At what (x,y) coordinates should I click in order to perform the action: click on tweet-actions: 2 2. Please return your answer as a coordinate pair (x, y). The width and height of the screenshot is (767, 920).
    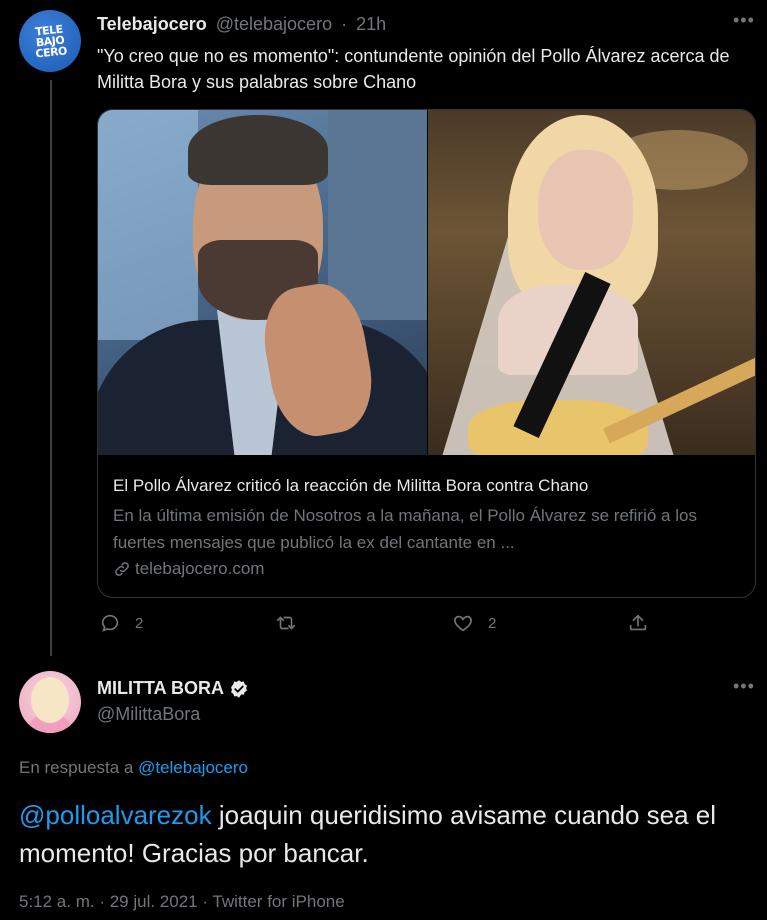
    Looking at the image, I should click on (377, 627).